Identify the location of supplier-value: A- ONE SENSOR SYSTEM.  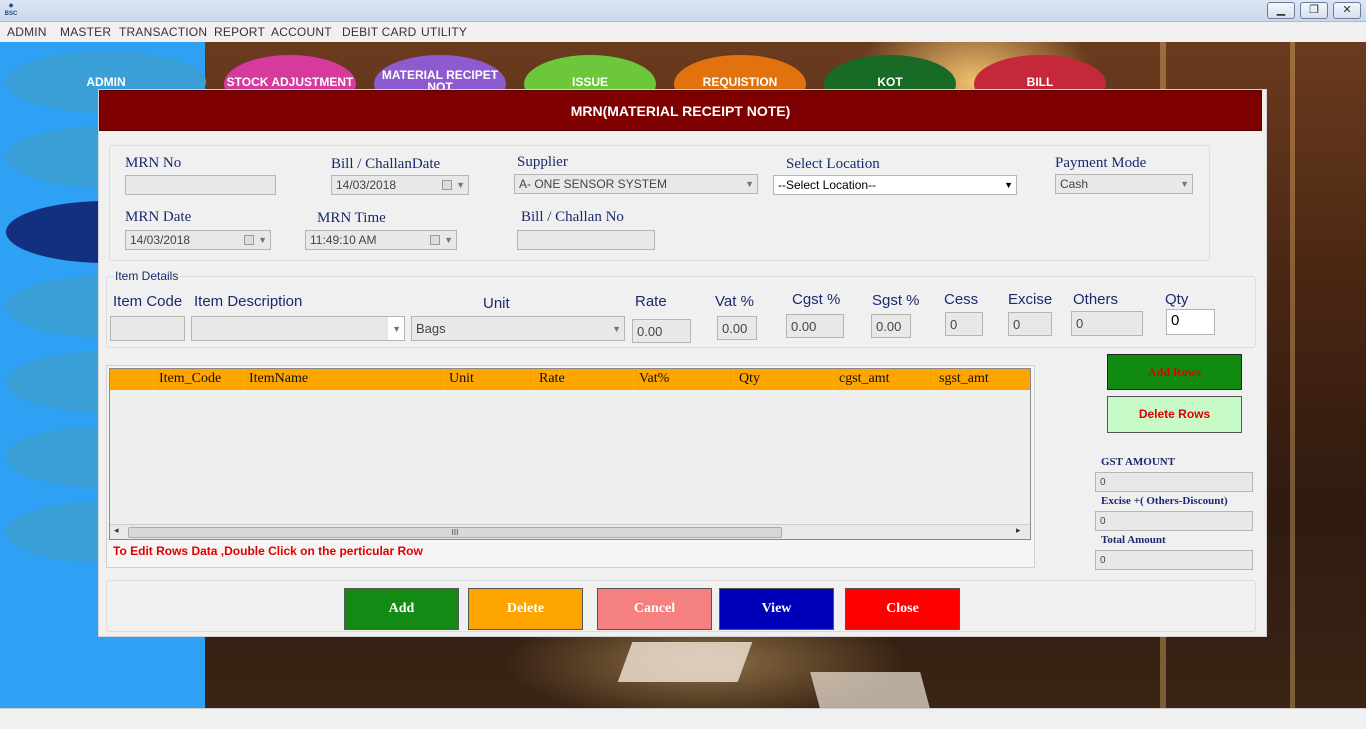
(593, 184).